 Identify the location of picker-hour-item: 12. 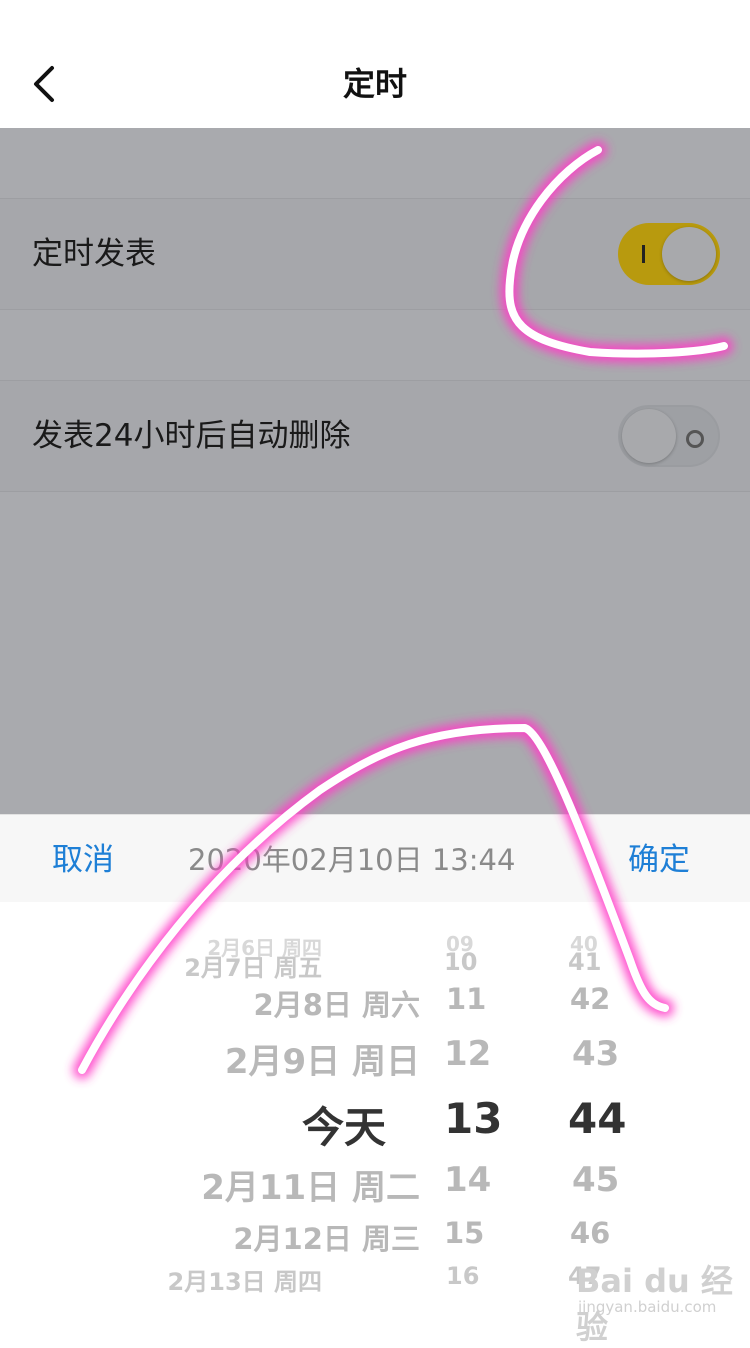
(467, 1054).